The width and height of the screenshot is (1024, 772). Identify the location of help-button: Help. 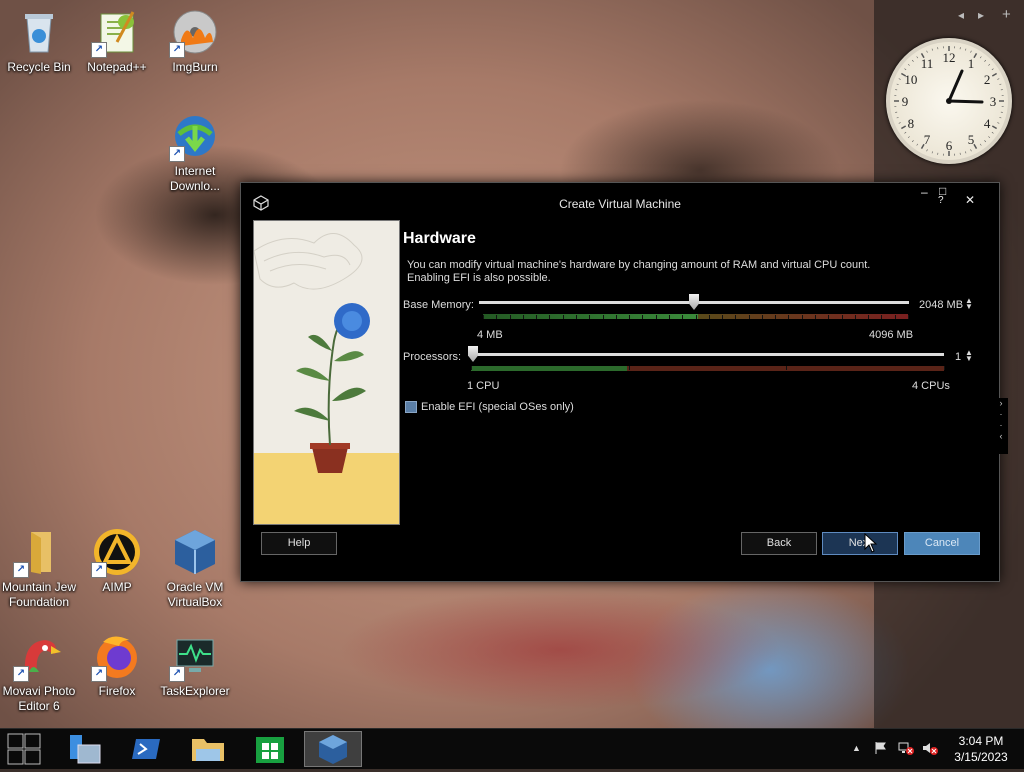
(299, 543).